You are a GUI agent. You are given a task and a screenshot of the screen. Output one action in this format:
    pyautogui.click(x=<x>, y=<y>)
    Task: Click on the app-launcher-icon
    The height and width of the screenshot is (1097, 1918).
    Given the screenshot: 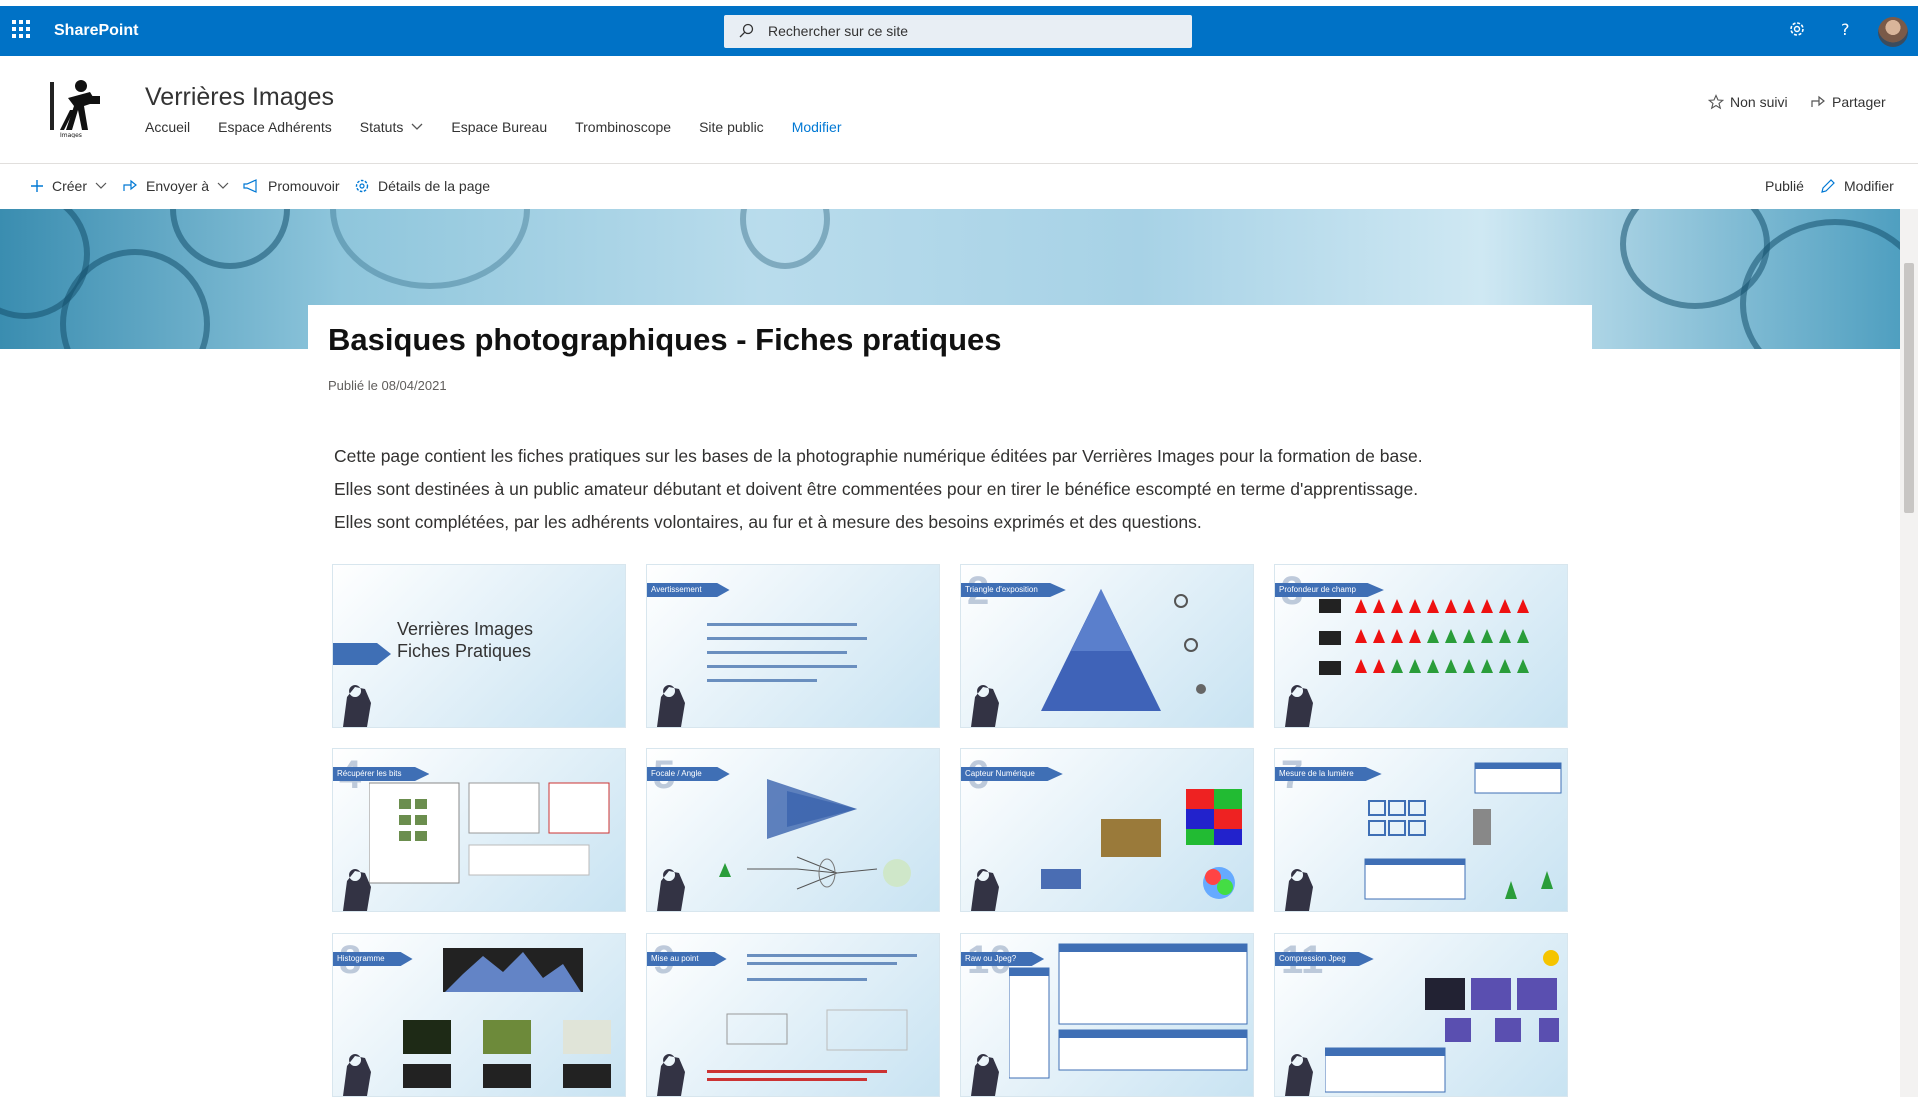 What is the action you would take?
    pyautogui.click(x=22, y=30)
    